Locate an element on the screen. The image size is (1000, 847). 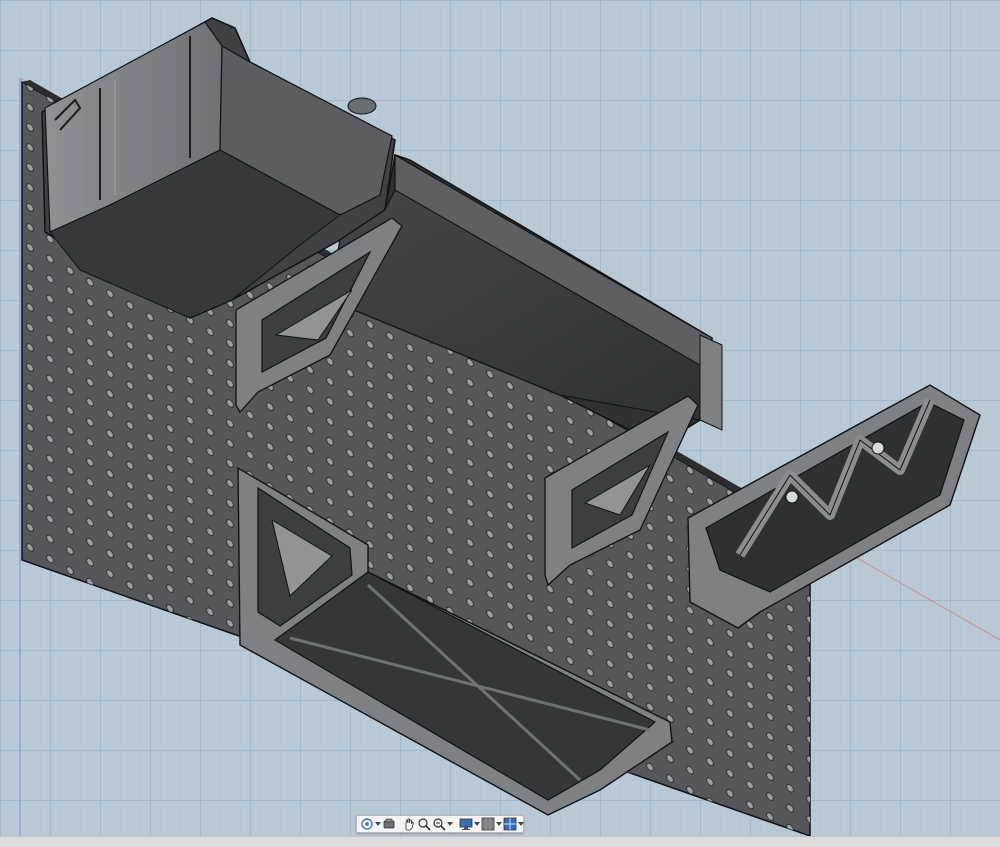
viewports-dropdown is located at coordinates (521, 824).